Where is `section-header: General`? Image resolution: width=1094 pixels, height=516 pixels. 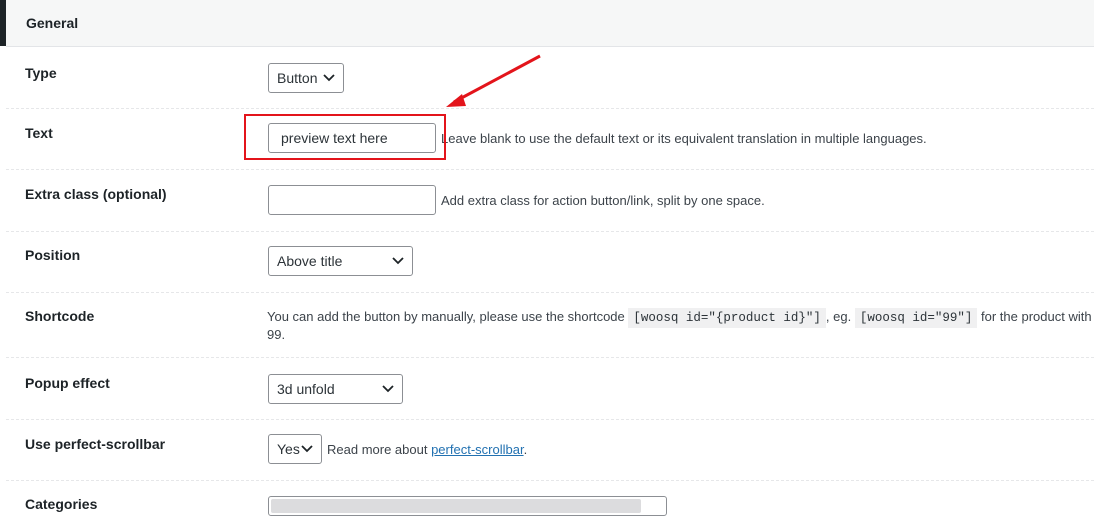
section-header: General is located at coordinates (550, 23).